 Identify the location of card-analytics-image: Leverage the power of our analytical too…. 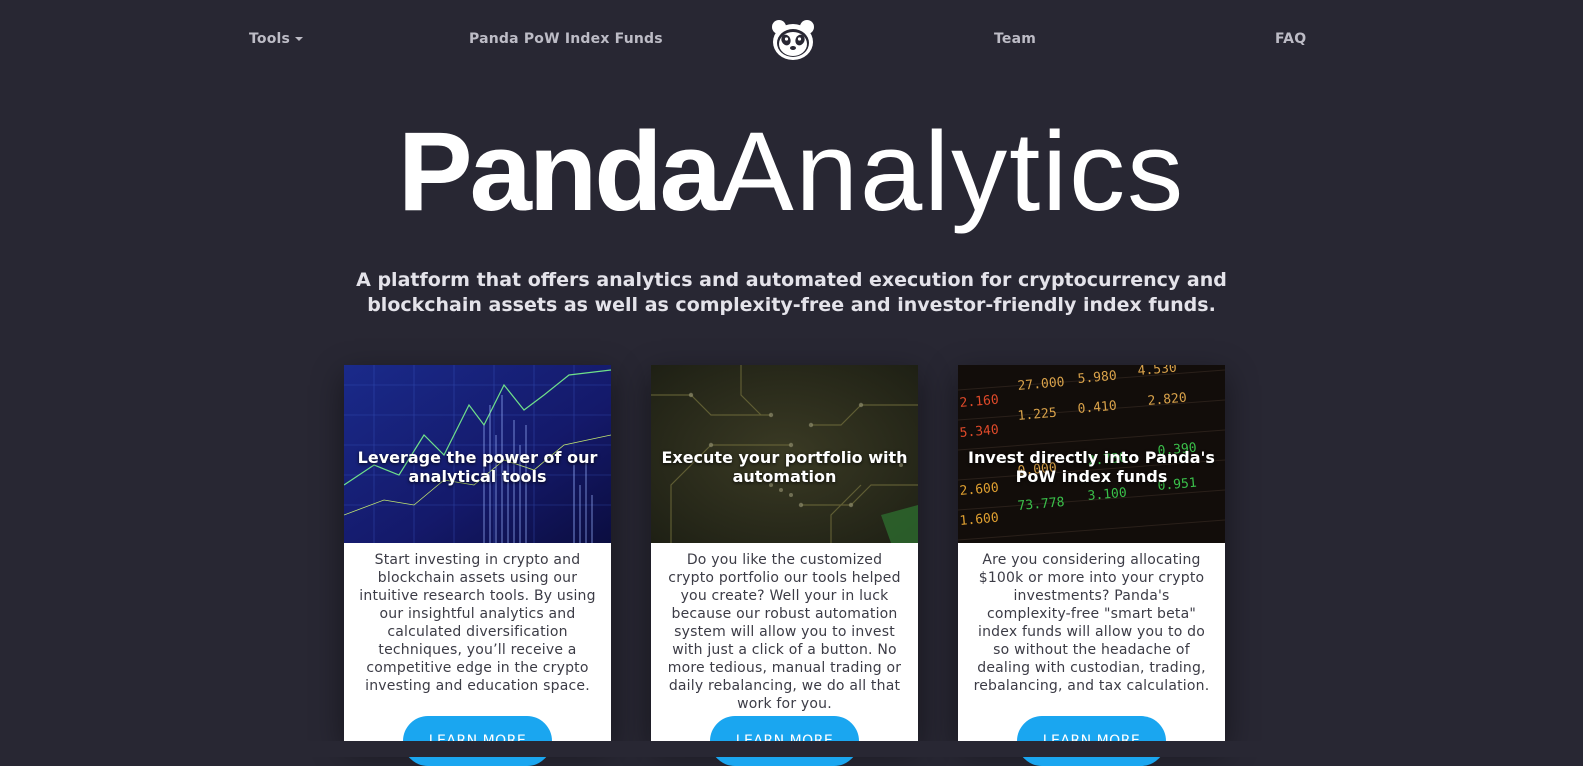
(477, 454).